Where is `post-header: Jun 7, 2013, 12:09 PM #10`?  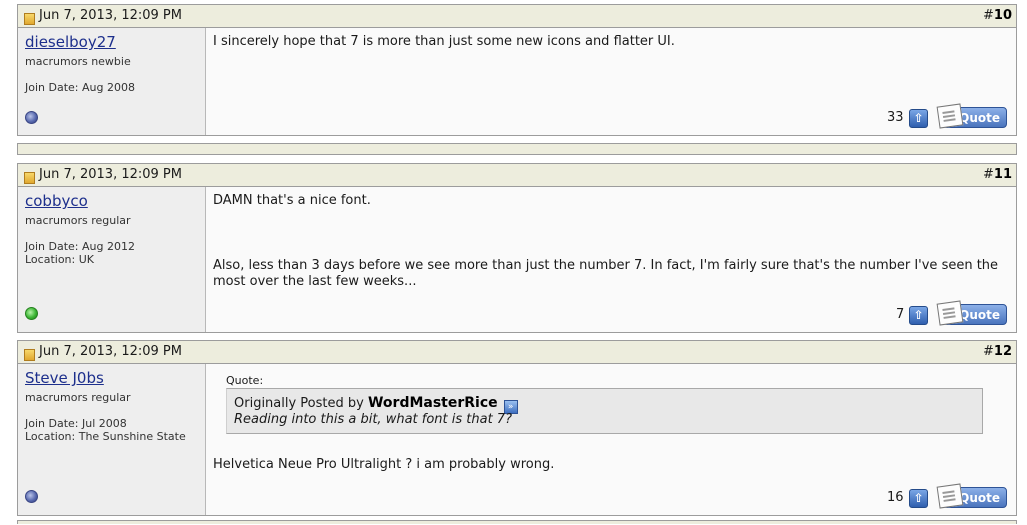
post-header: Jun 7, 2013, 12:09 PM #10 is located at coordinates (517, 16).